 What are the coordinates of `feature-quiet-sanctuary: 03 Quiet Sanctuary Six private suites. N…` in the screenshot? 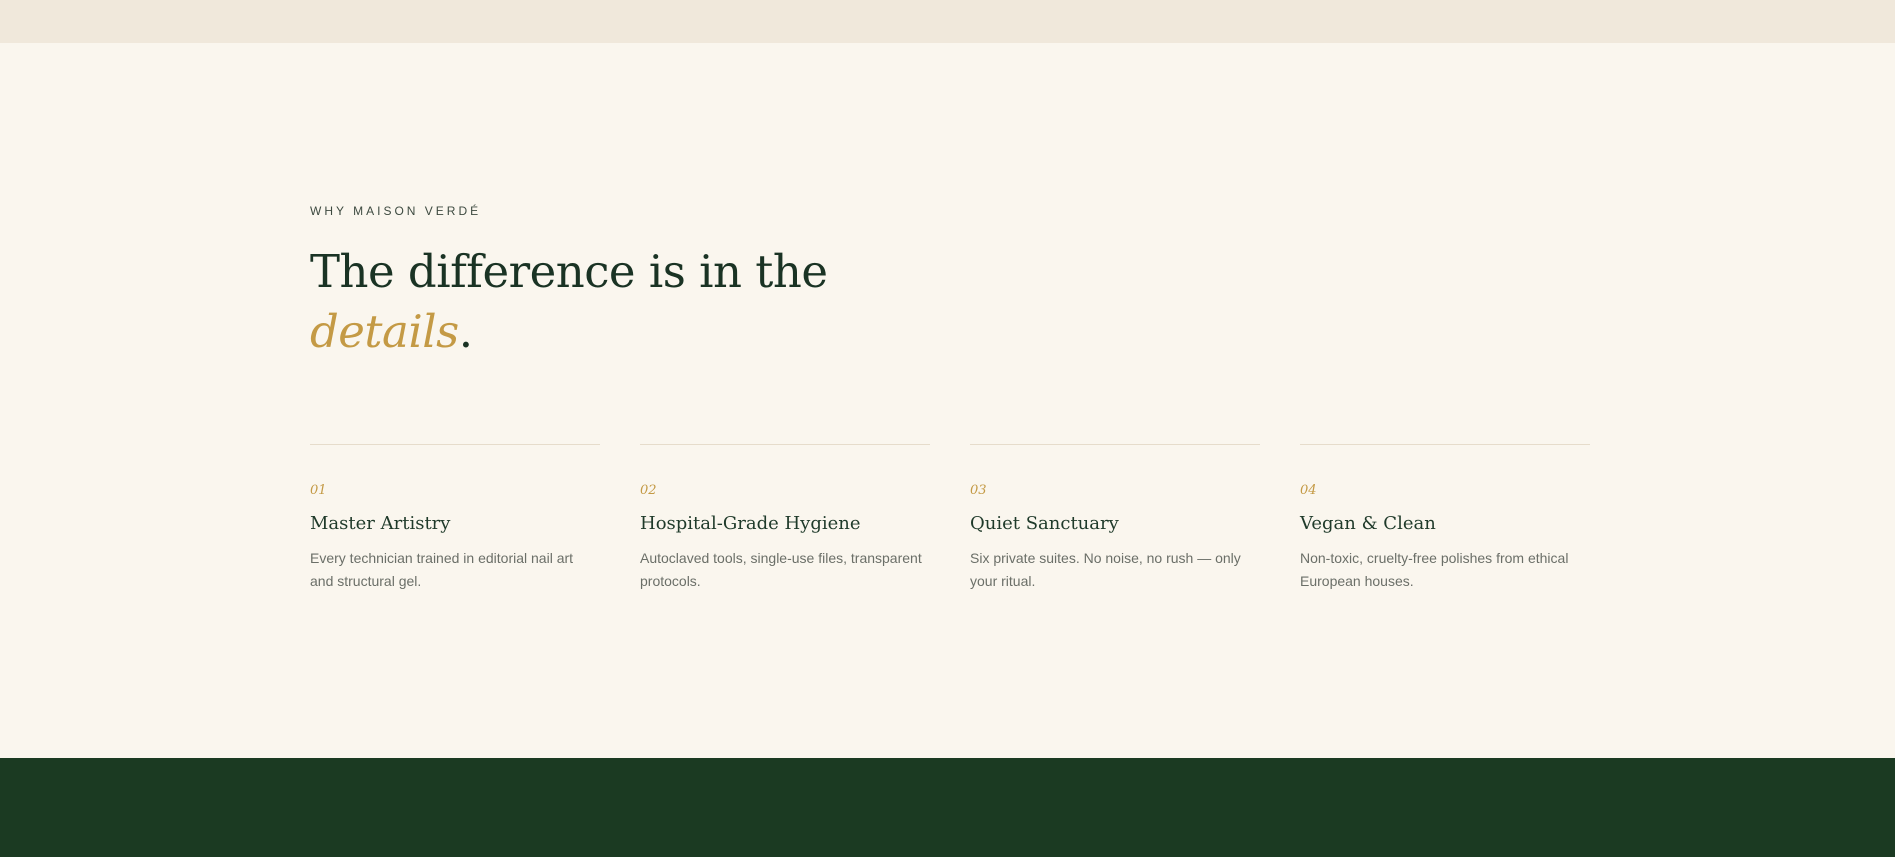 It's located at (1115, 518).